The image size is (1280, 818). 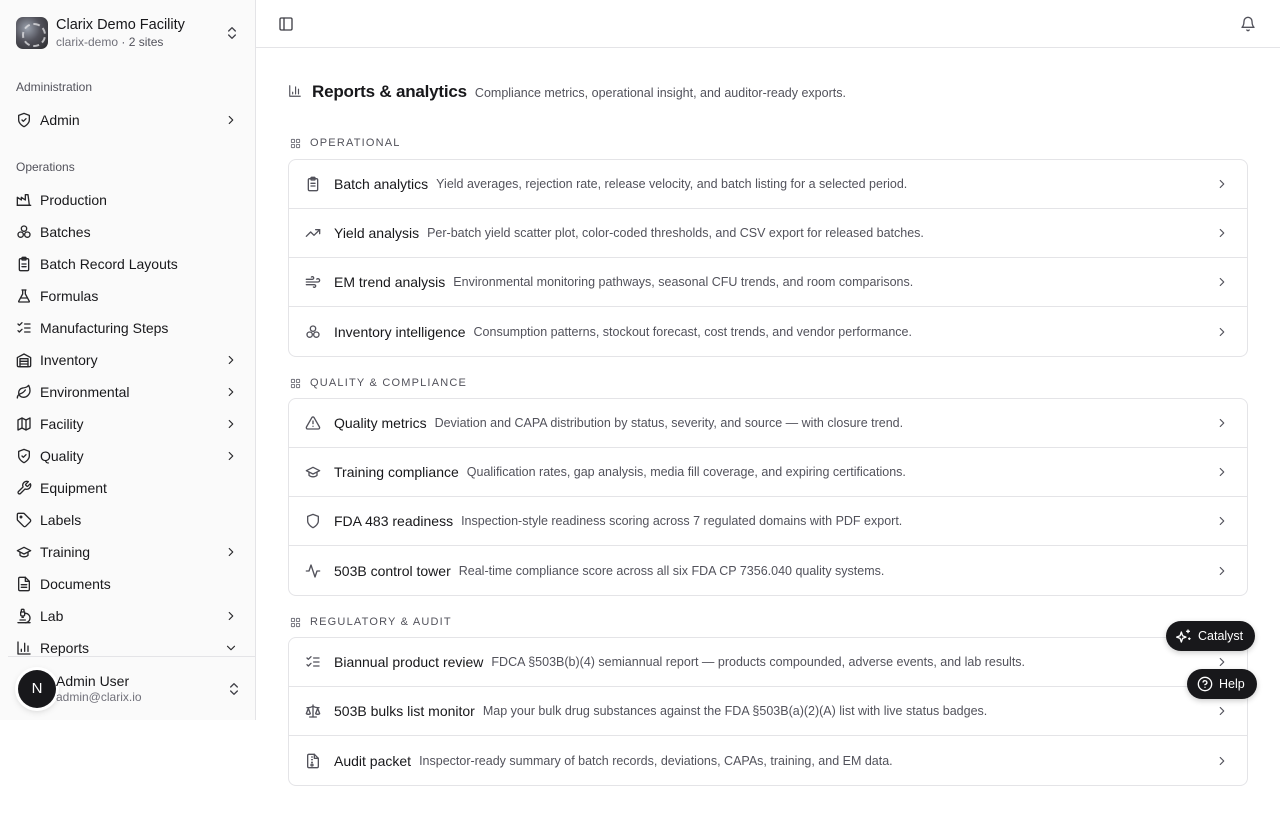 I want to click on clipboard-list-icon, so click(x=313, y=184).